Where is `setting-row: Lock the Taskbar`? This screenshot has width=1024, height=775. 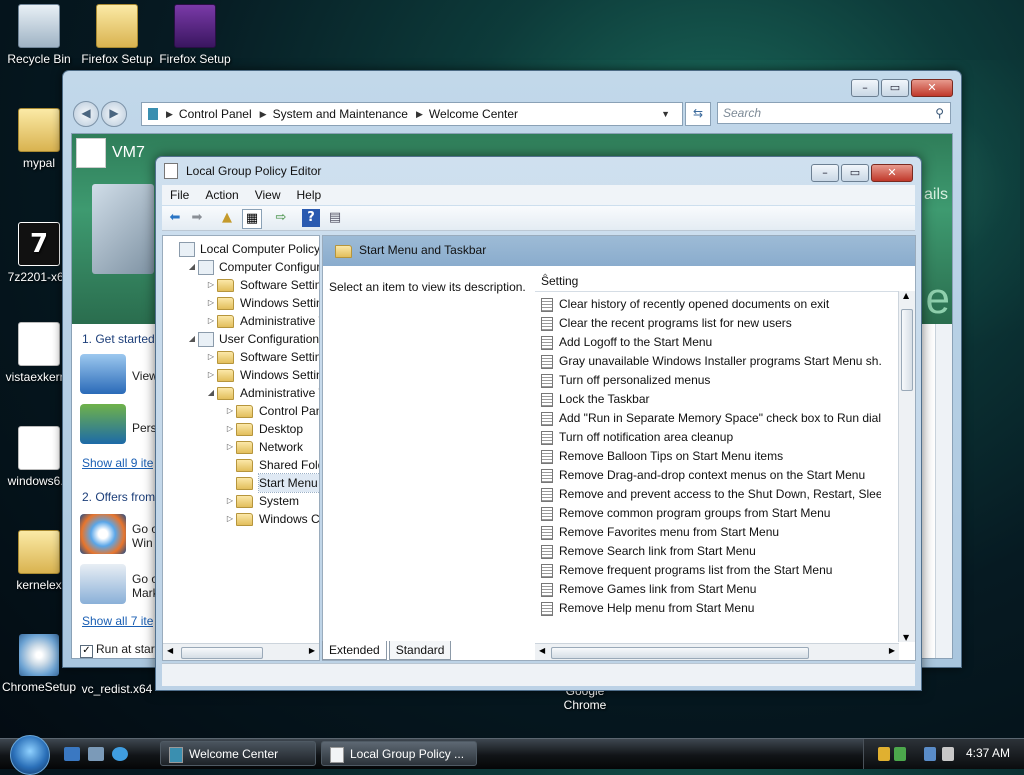
setting-row: Lock the Taskbar is located at coordinates (711, 399).